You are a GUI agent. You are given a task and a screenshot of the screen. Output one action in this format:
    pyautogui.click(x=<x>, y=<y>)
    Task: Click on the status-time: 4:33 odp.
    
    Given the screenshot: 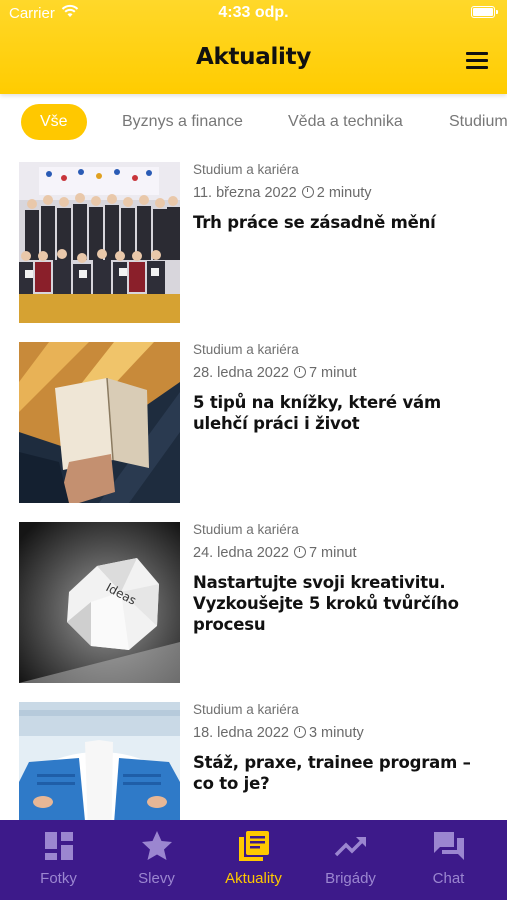 What is the action you would take?
    pyautogui.click(x=253, y=12)
    